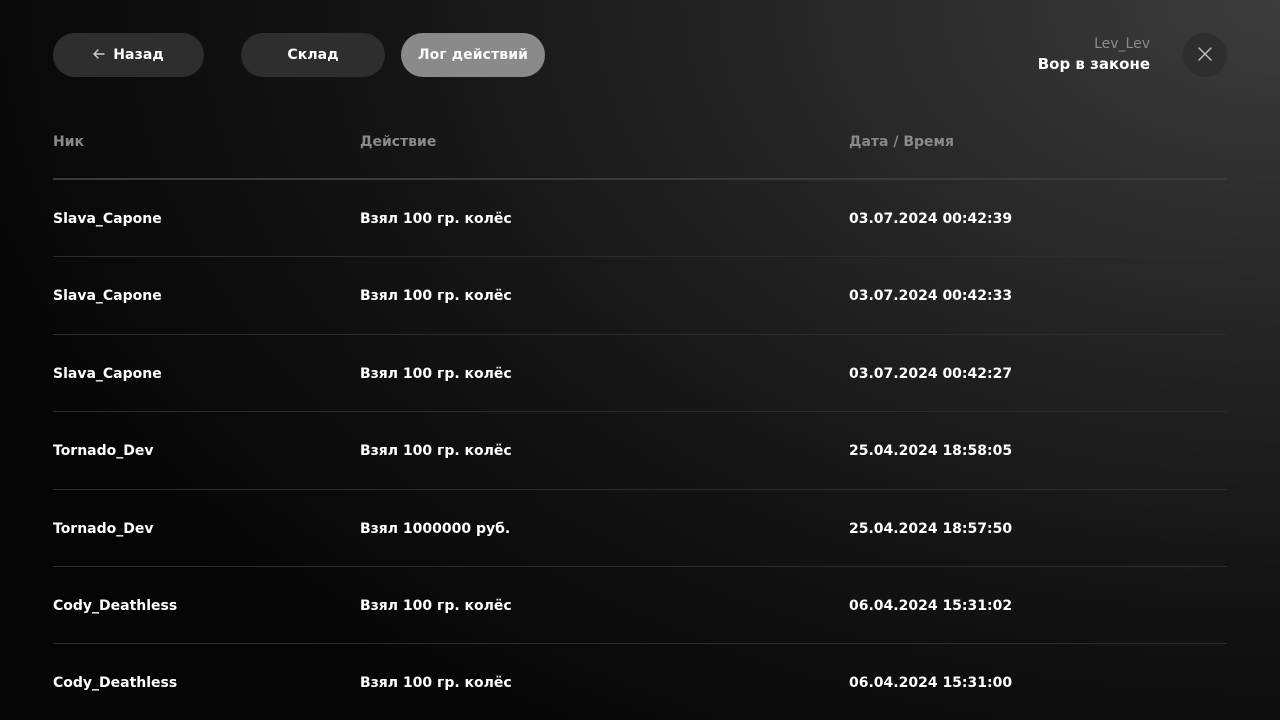 Image resolution: width=1280 pixels, height=720 pixels. What do you see at coordinates (1093, 64) in the screenshot?
I see `user-rank: Вор в законе` at bounding box center [1093, 64].